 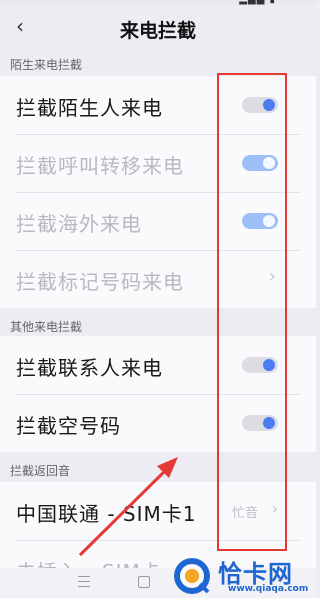 I want to click on app-header: ‹ 来电拦截, so click(x=158, y=28).